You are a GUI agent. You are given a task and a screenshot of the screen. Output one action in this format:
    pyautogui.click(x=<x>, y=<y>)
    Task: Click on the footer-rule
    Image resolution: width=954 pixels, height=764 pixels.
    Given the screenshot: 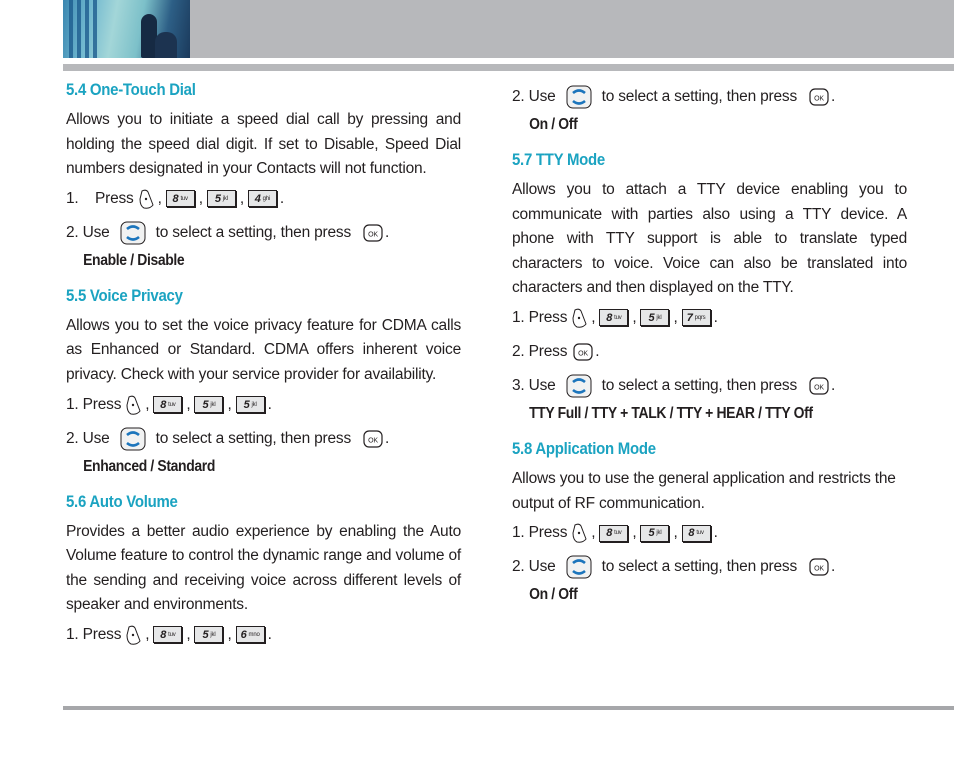 What is the action you would take?
    pyautogui.click(x=508, y=708)
    